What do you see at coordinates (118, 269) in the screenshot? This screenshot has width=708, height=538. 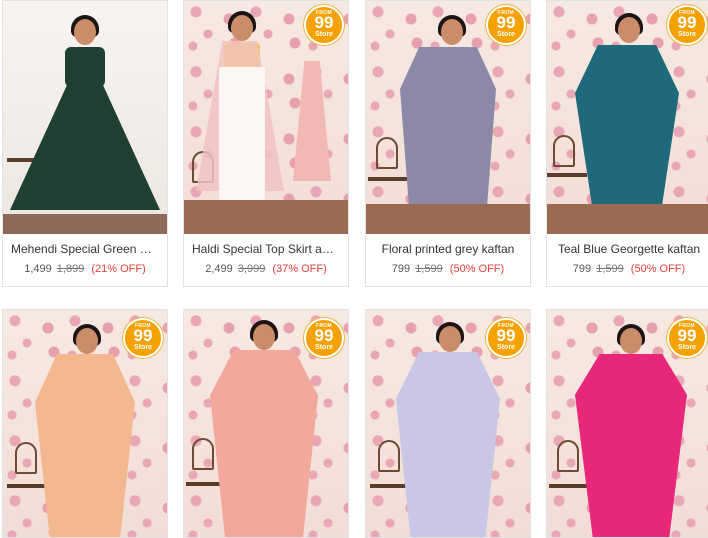 I see `discount-label: (21% OFF)` at bounding box center [118, 269].